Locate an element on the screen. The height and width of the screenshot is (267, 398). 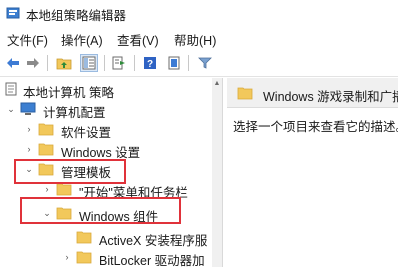
export-list-icon is located at coordinates (119, 63).